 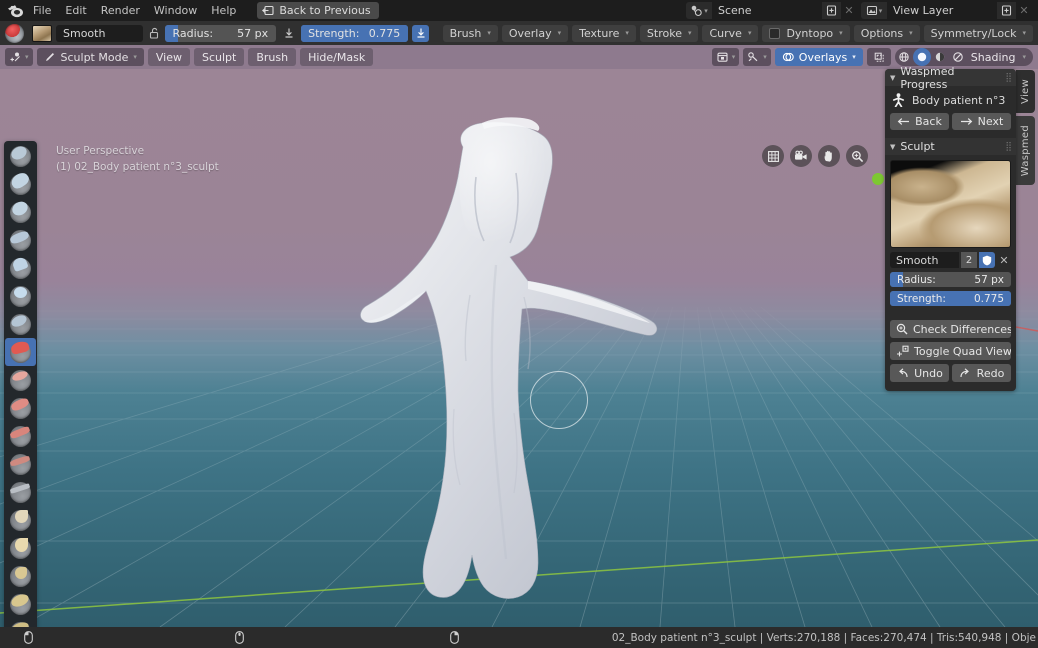 I want to click on brush-menu-label: Brush, so click(x=465, y=33).